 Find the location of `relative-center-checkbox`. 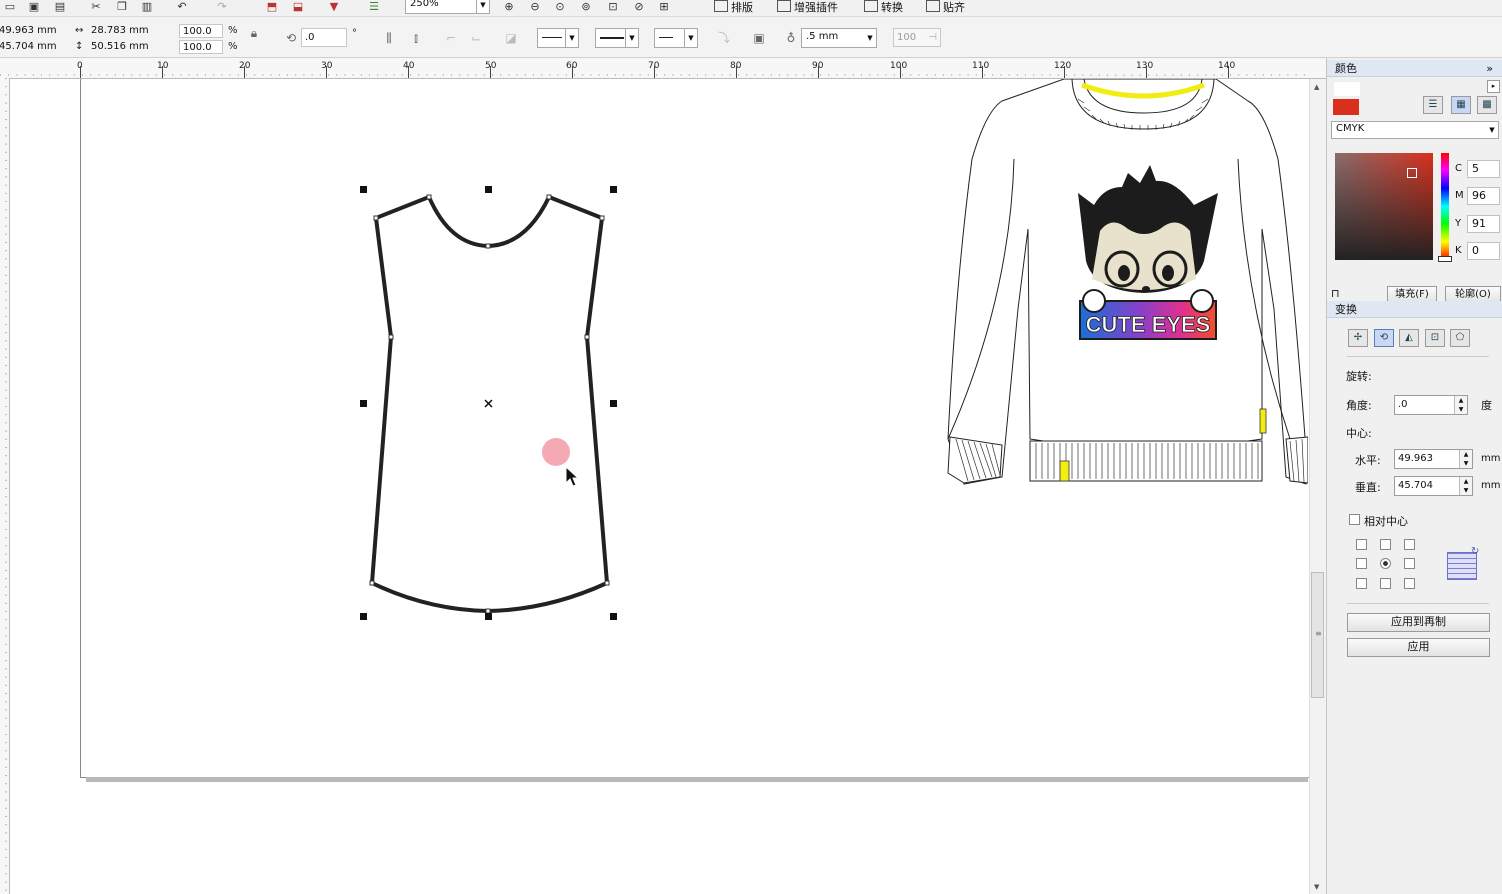

relative-center-checkbox is located at coordinates (1354, 519).